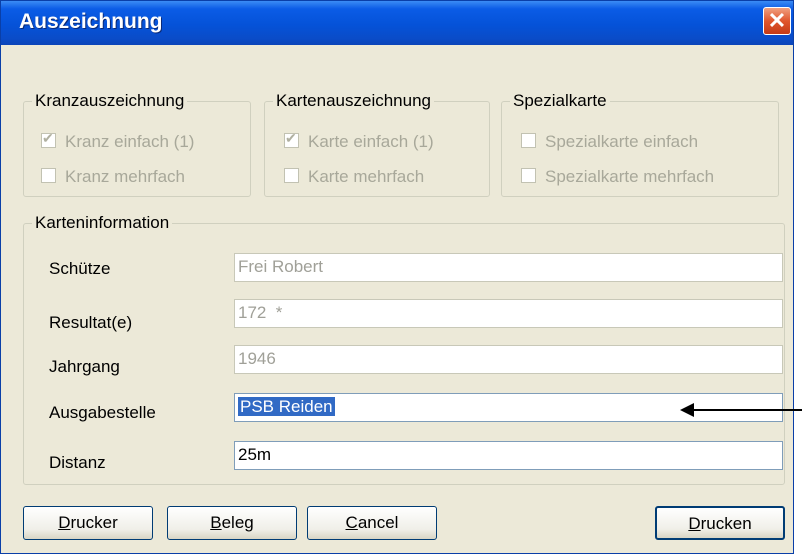  What do you see at coordinates (232, 523) in the screenshot?
I see `beleg-button: Beleg` at bounding box center [232, 523].